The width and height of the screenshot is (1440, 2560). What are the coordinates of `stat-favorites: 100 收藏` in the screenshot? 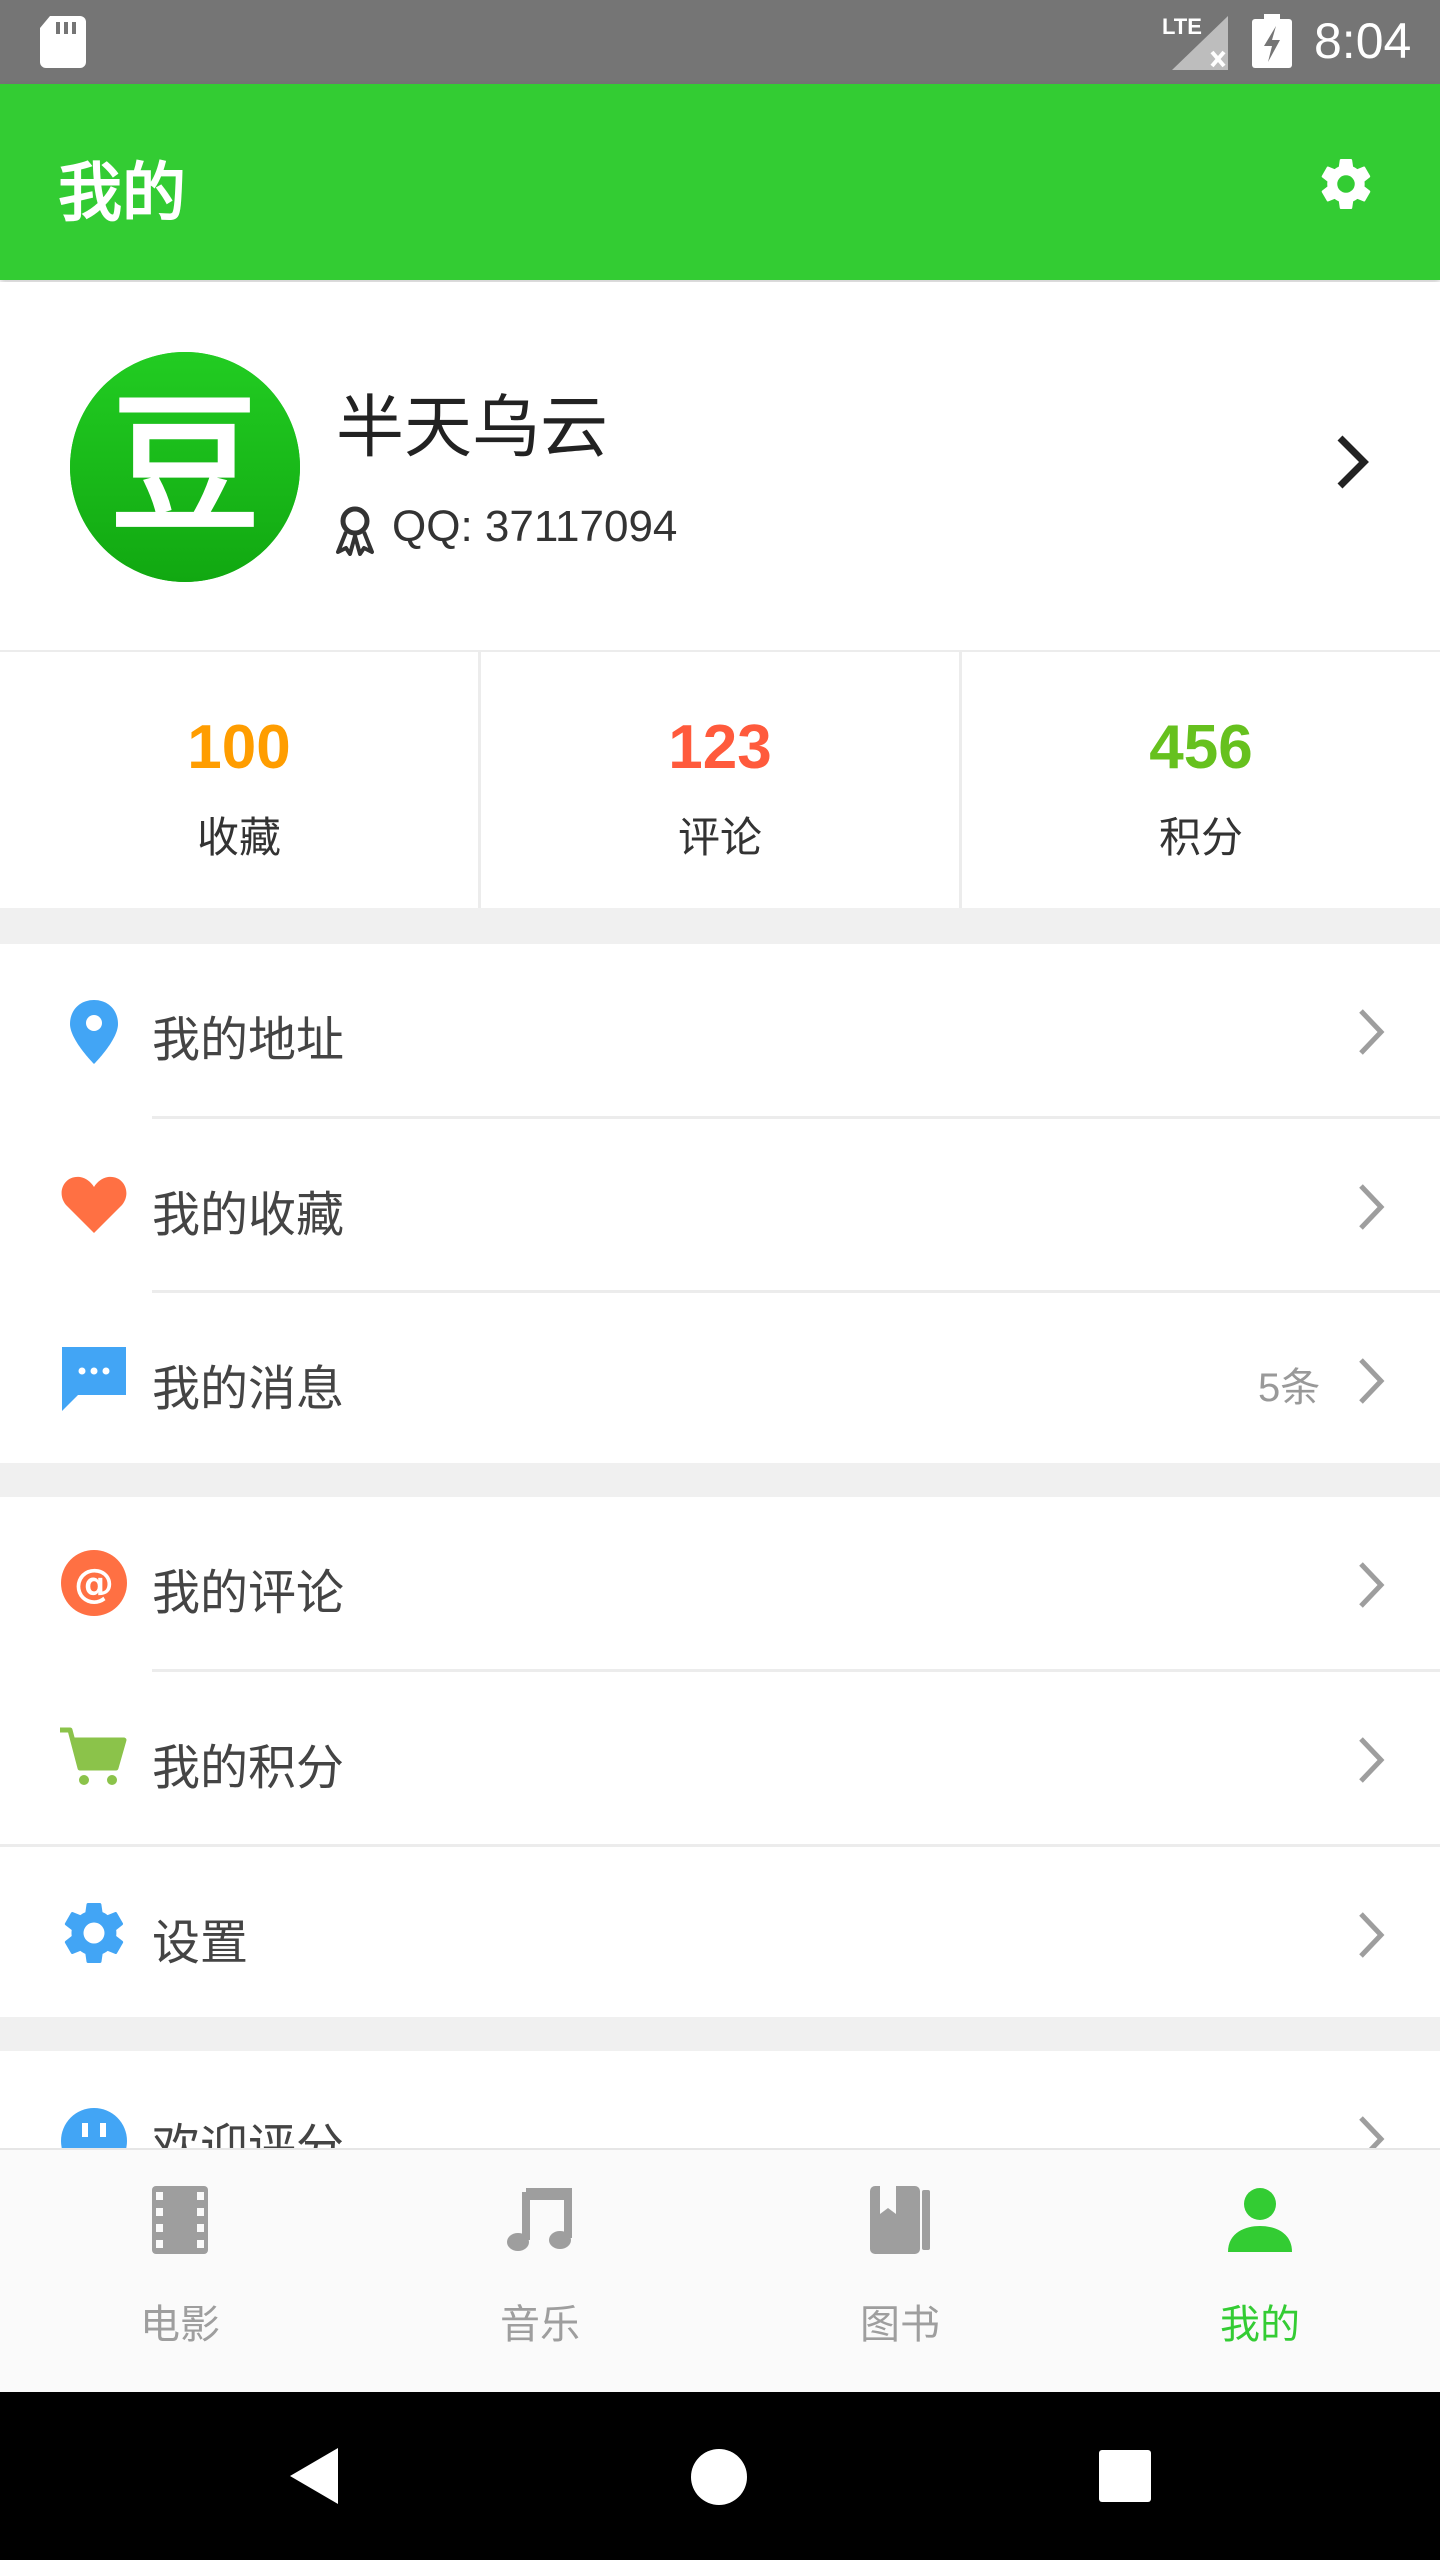 It's located at (239, 781).